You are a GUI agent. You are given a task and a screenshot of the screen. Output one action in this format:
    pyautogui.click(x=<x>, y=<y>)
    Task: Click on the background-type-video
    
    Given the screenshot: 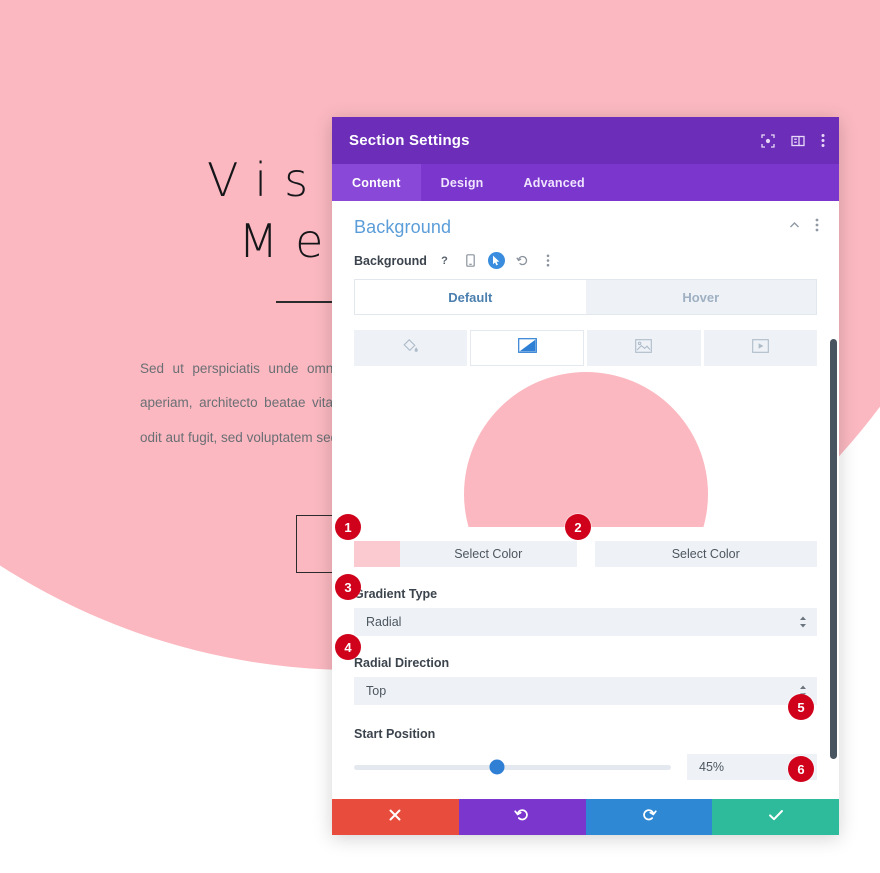 What is the action you would take?
    pyautogui.click(x=760, y=348)
    